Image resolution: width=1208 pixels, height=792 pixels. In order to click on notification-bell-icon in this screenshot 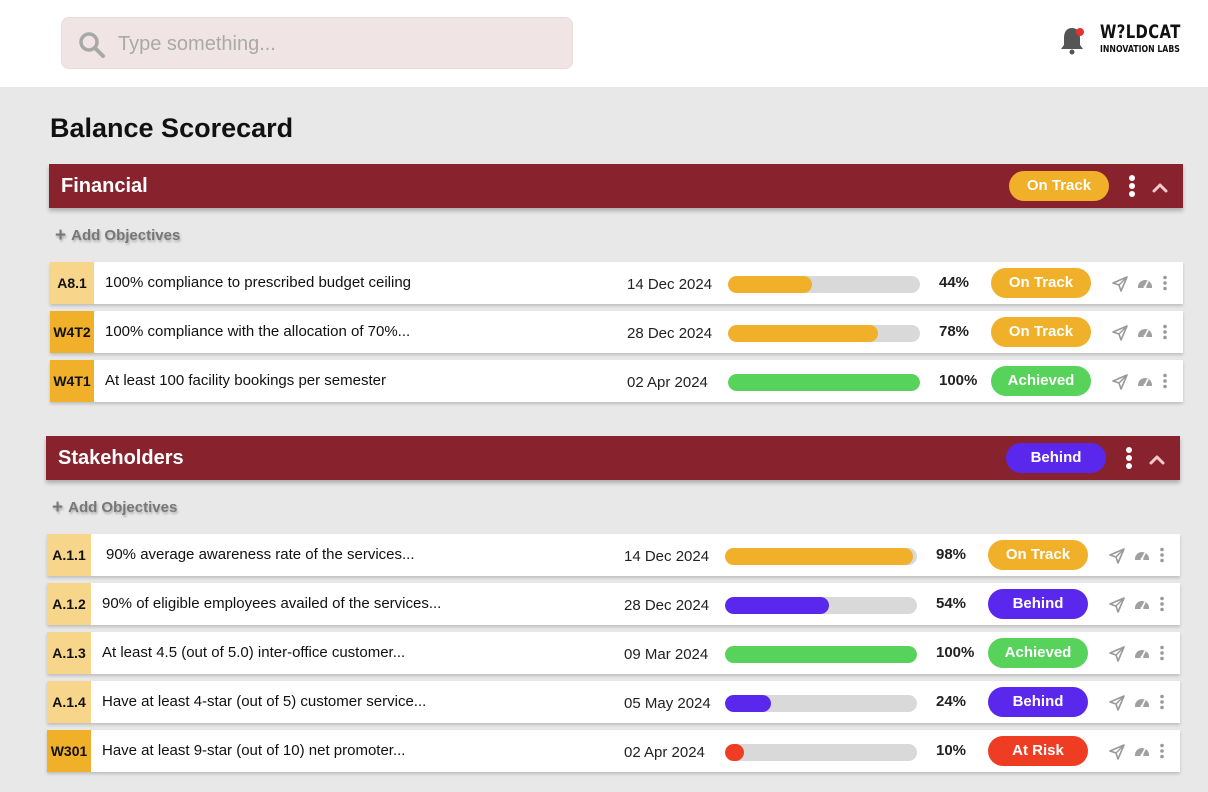, I will do `click(1073, 40)`.